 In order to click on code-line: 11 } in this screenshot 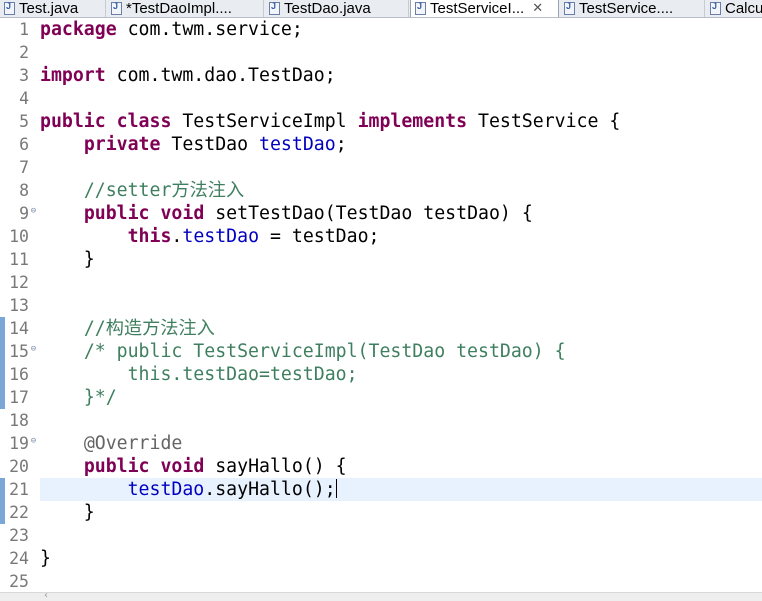, I will do `click(381, 259)`.